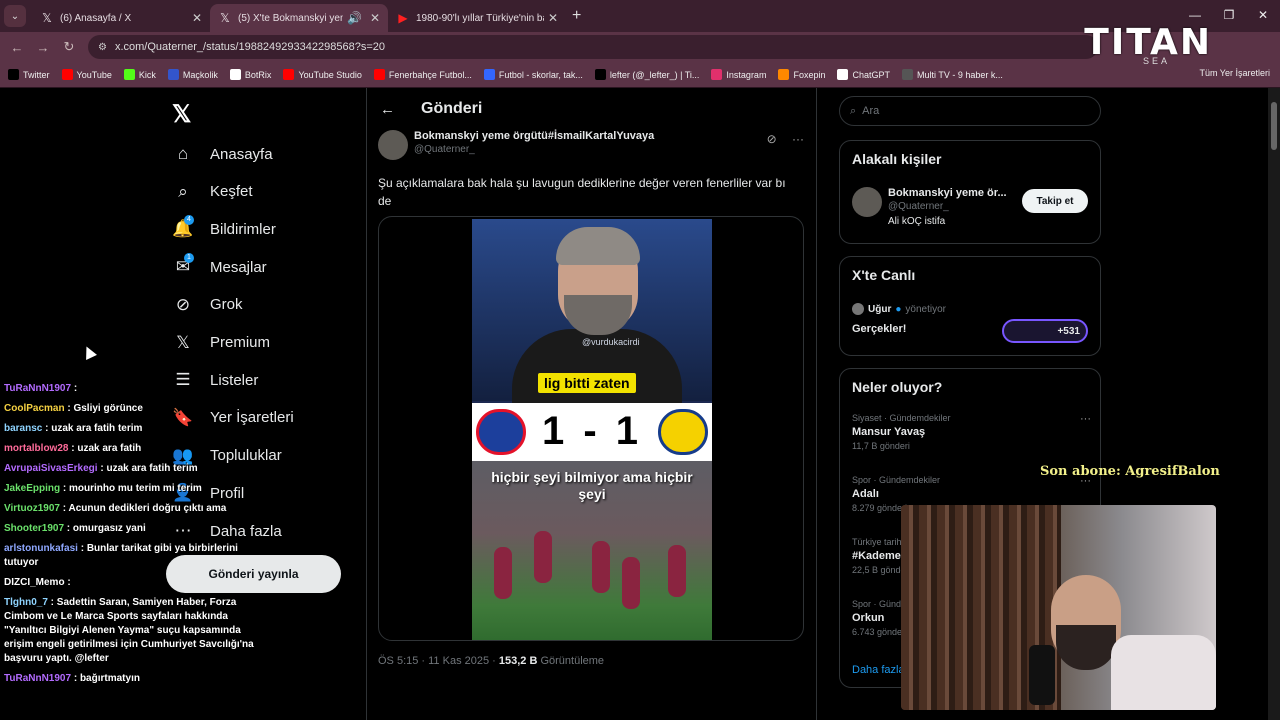  I want to click on bookmark-label: Maçkolik, so click(200, 74).